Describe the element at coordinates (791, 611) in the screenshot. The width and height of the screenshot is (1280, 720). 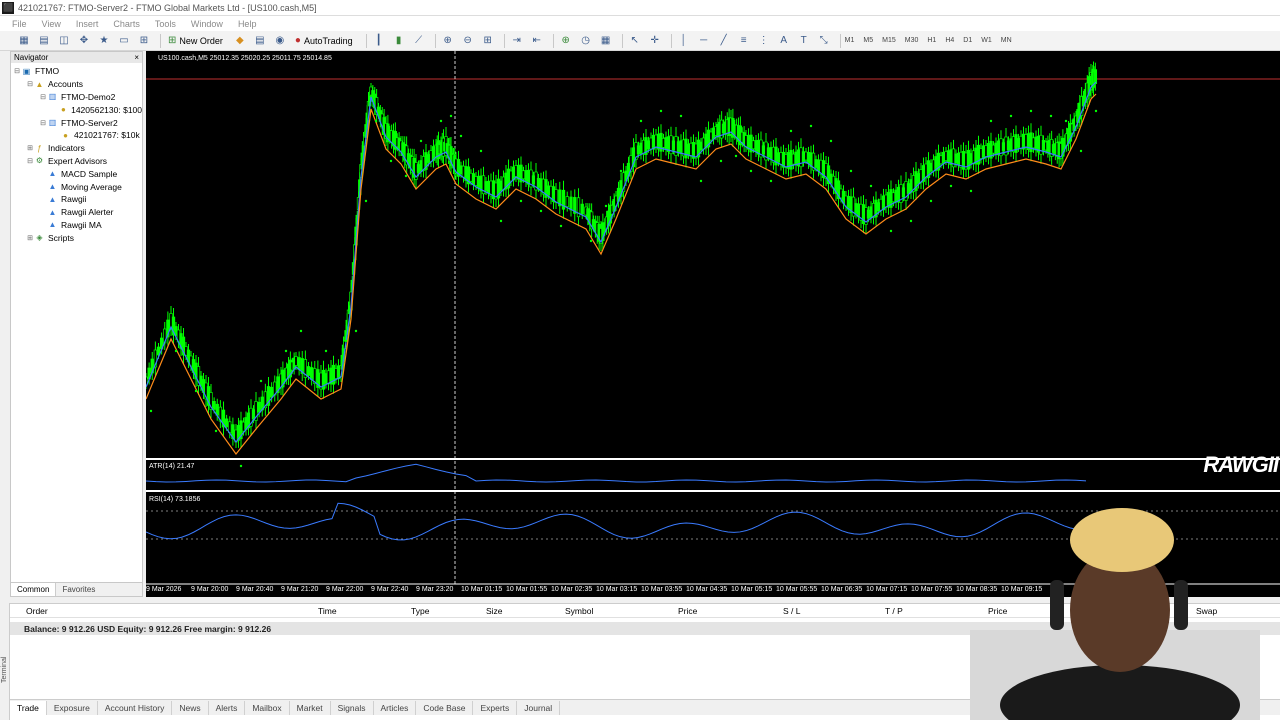
I see `col-sl: S / L` at that location.